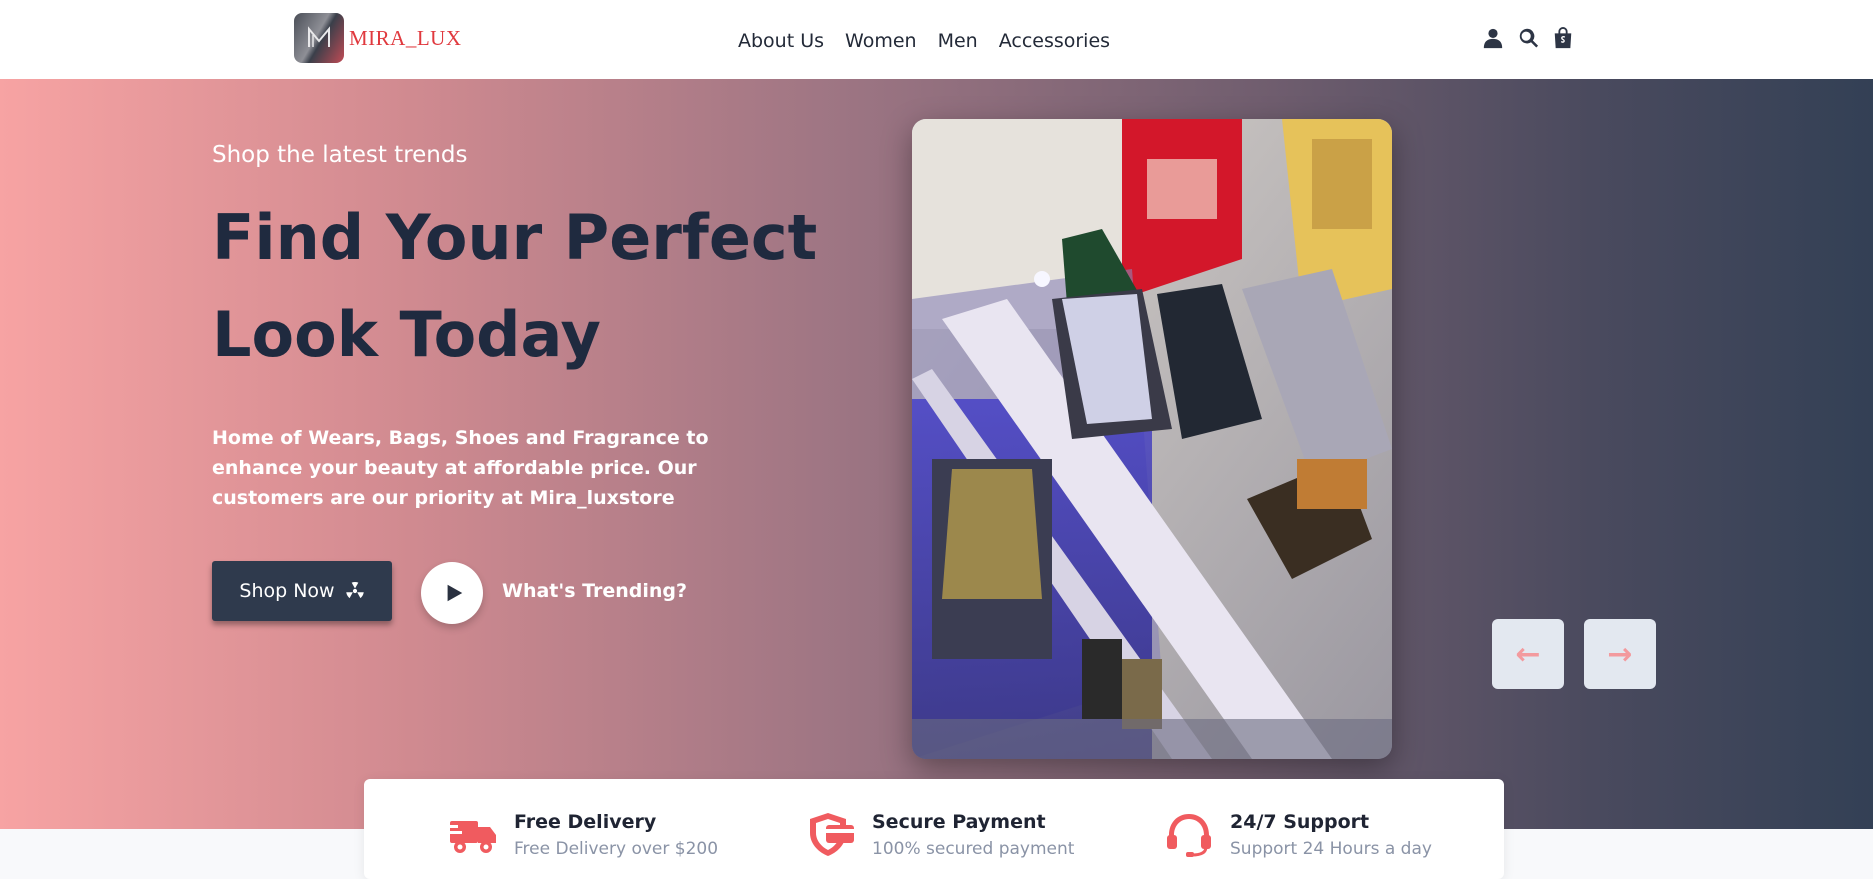 The height and width of the screenshot is (879, 1873). Describe the element at coordinates (515, 286) in the screenshot. I see `hero-title: Find Your Perfect Look Today` at that location.